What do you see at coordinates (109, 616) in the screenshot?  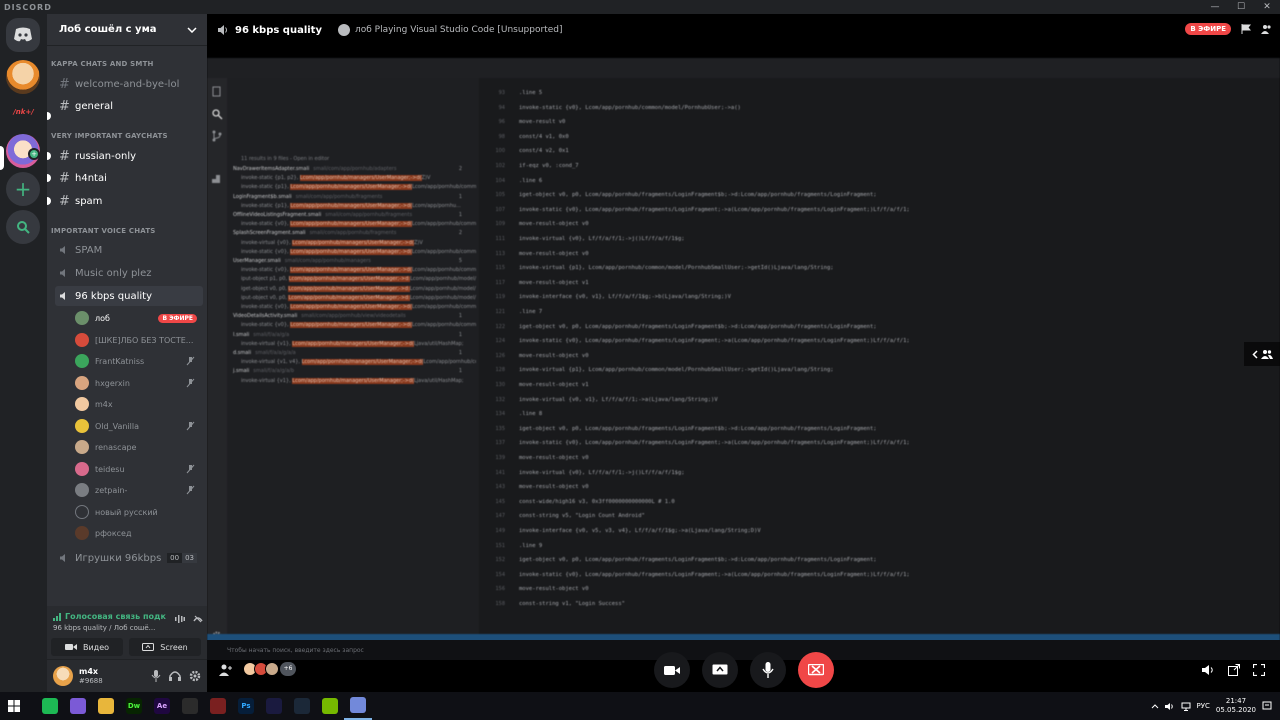 I see `voice-status: Голосовая связь подк` at bounding box center [109, 616].